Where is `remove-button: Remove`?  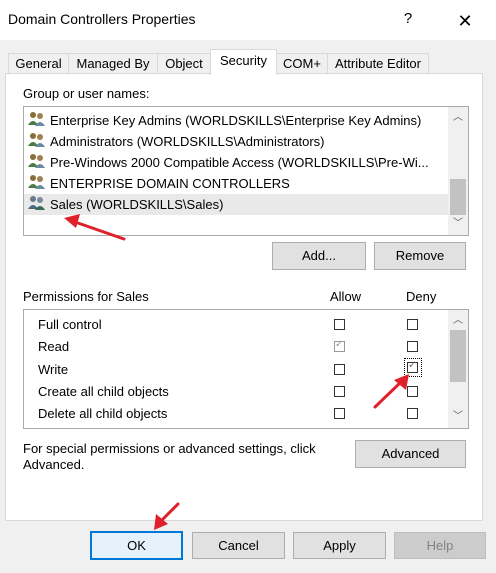 remove-button: Remove is located at coordinates (420, 256).